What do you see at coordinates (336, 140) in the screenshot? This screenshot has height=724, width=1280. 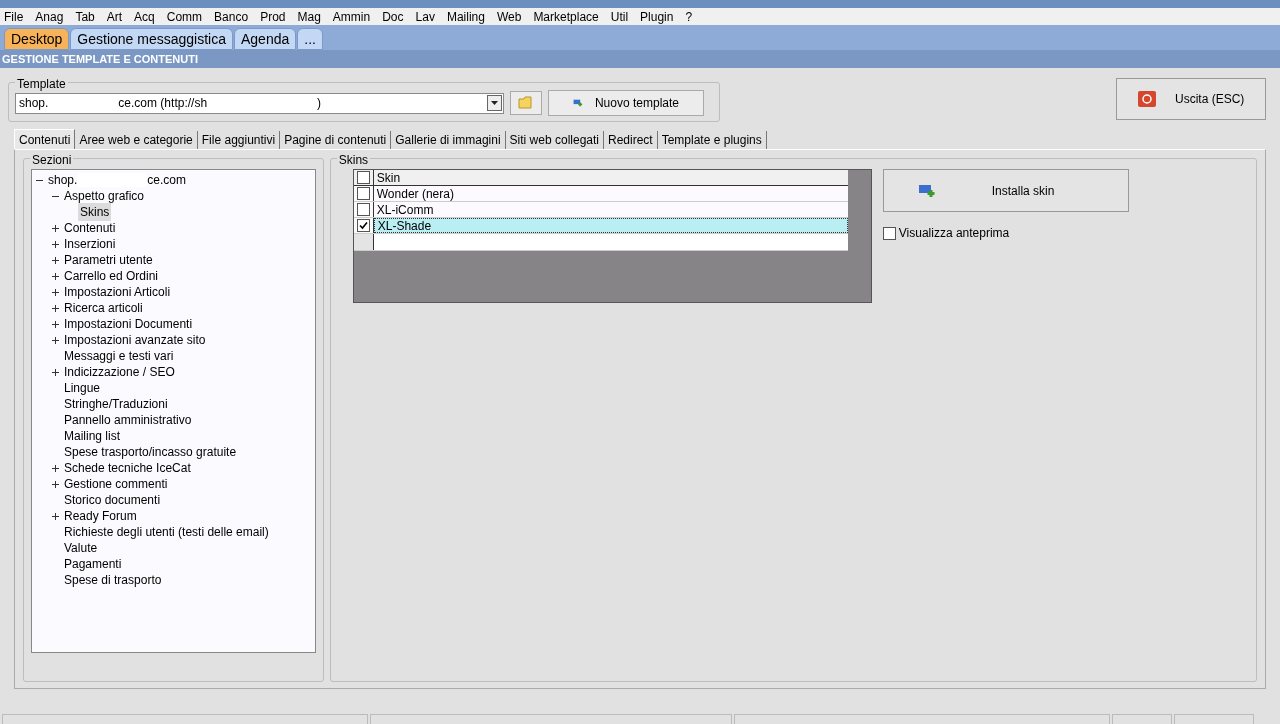 I see `tab: Pagine di contenuti` at bounding box center [336, 140].